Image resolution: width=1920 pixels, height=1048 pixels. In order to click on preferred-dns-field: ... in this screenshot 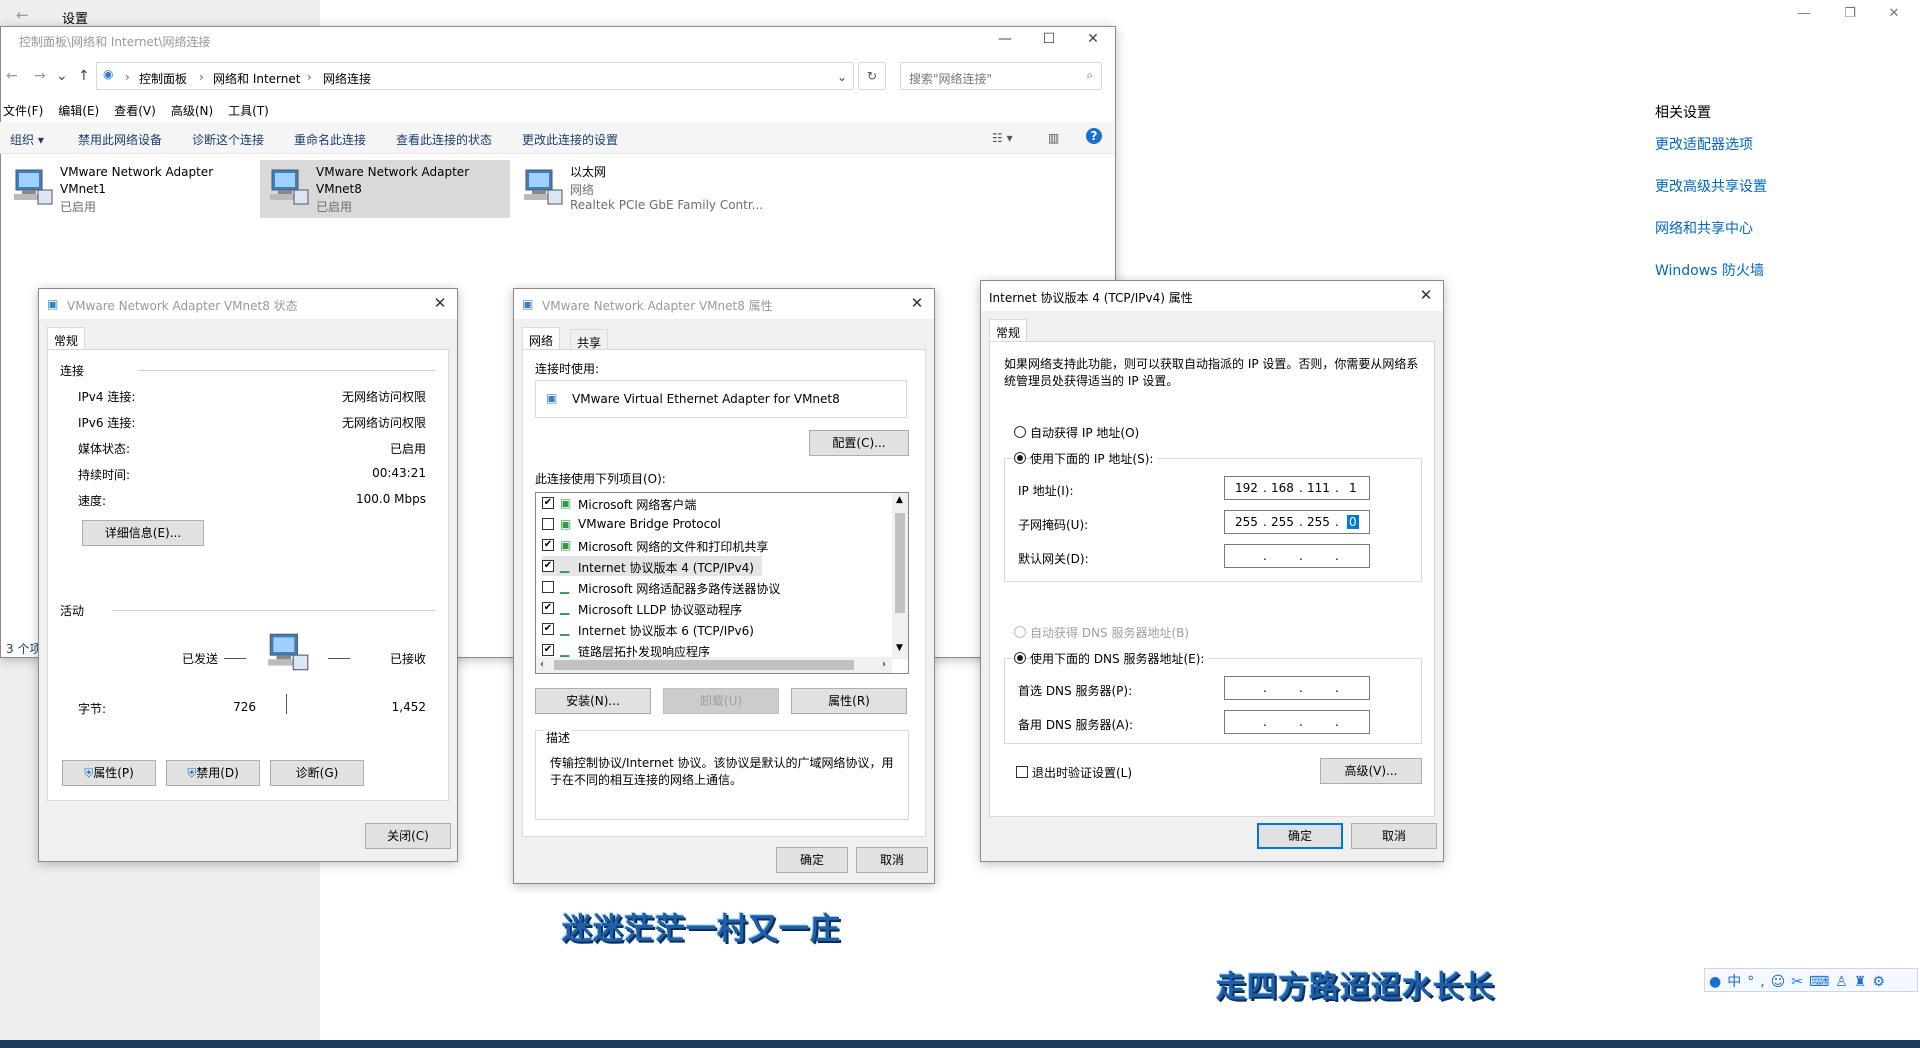, I will do `click(1297, 688)`.